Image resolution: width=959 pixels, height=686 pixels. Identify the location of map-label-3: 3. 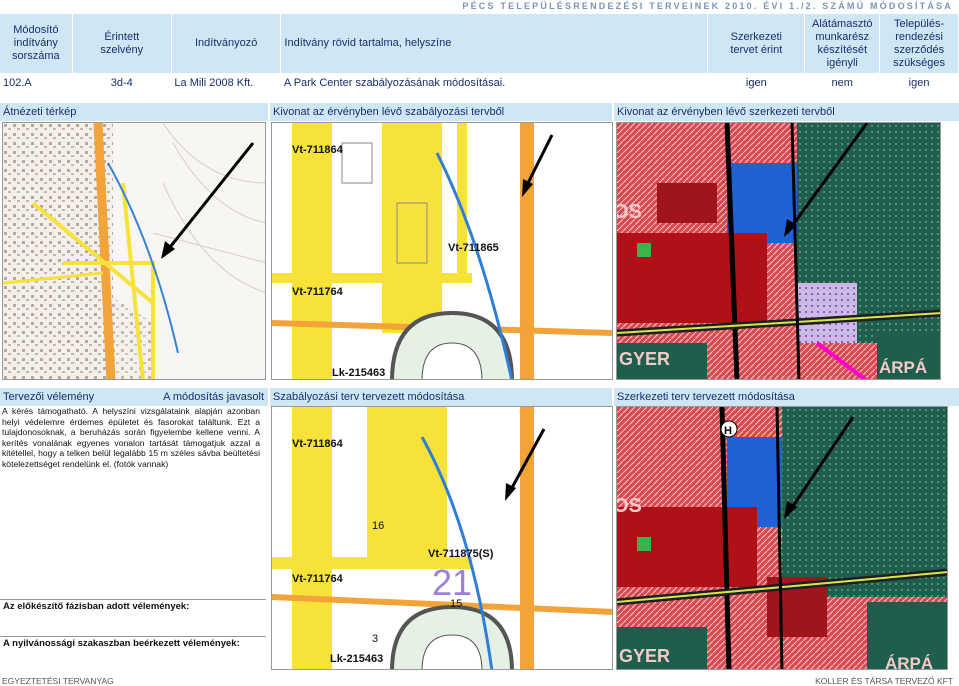
(375, 639).